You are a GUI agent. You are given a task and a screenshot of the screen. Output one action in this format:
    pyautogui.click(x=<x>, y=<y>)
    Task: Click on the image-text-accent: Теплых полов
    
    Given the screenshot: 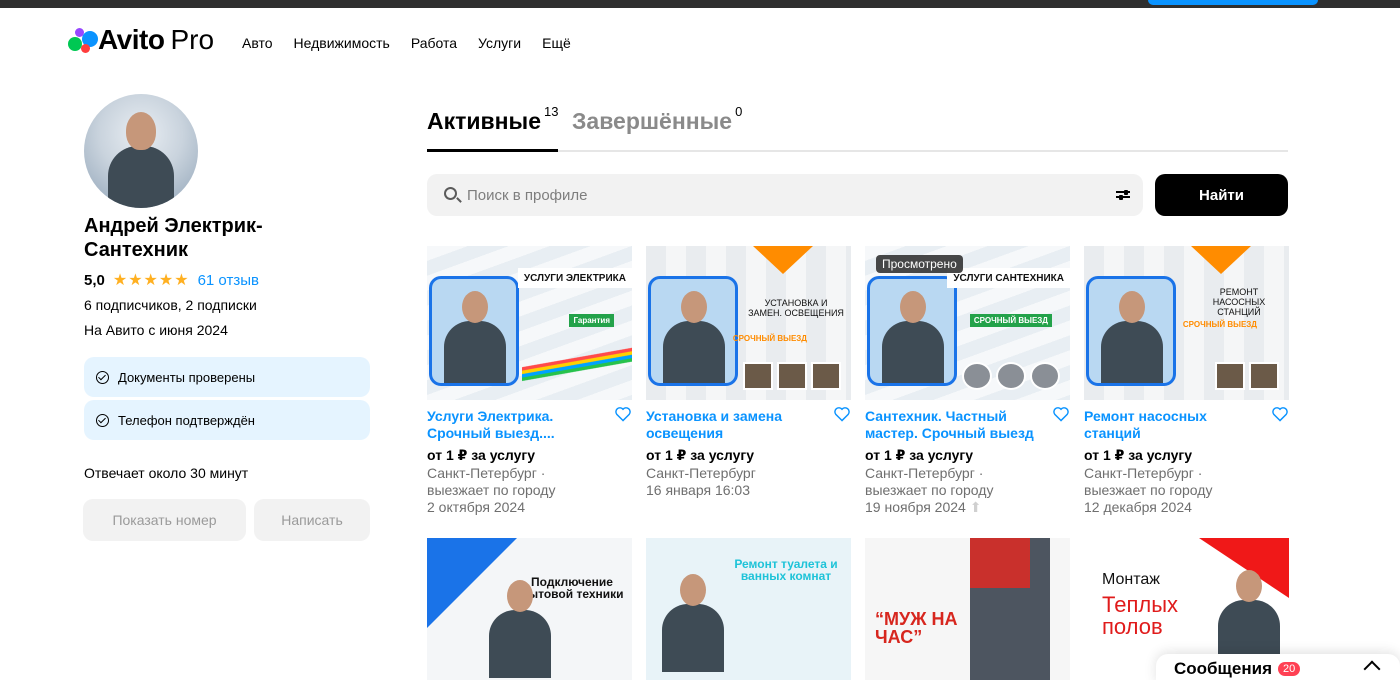 What is the action you would take?
    pyautogui.click(x=1140, y=615)
    